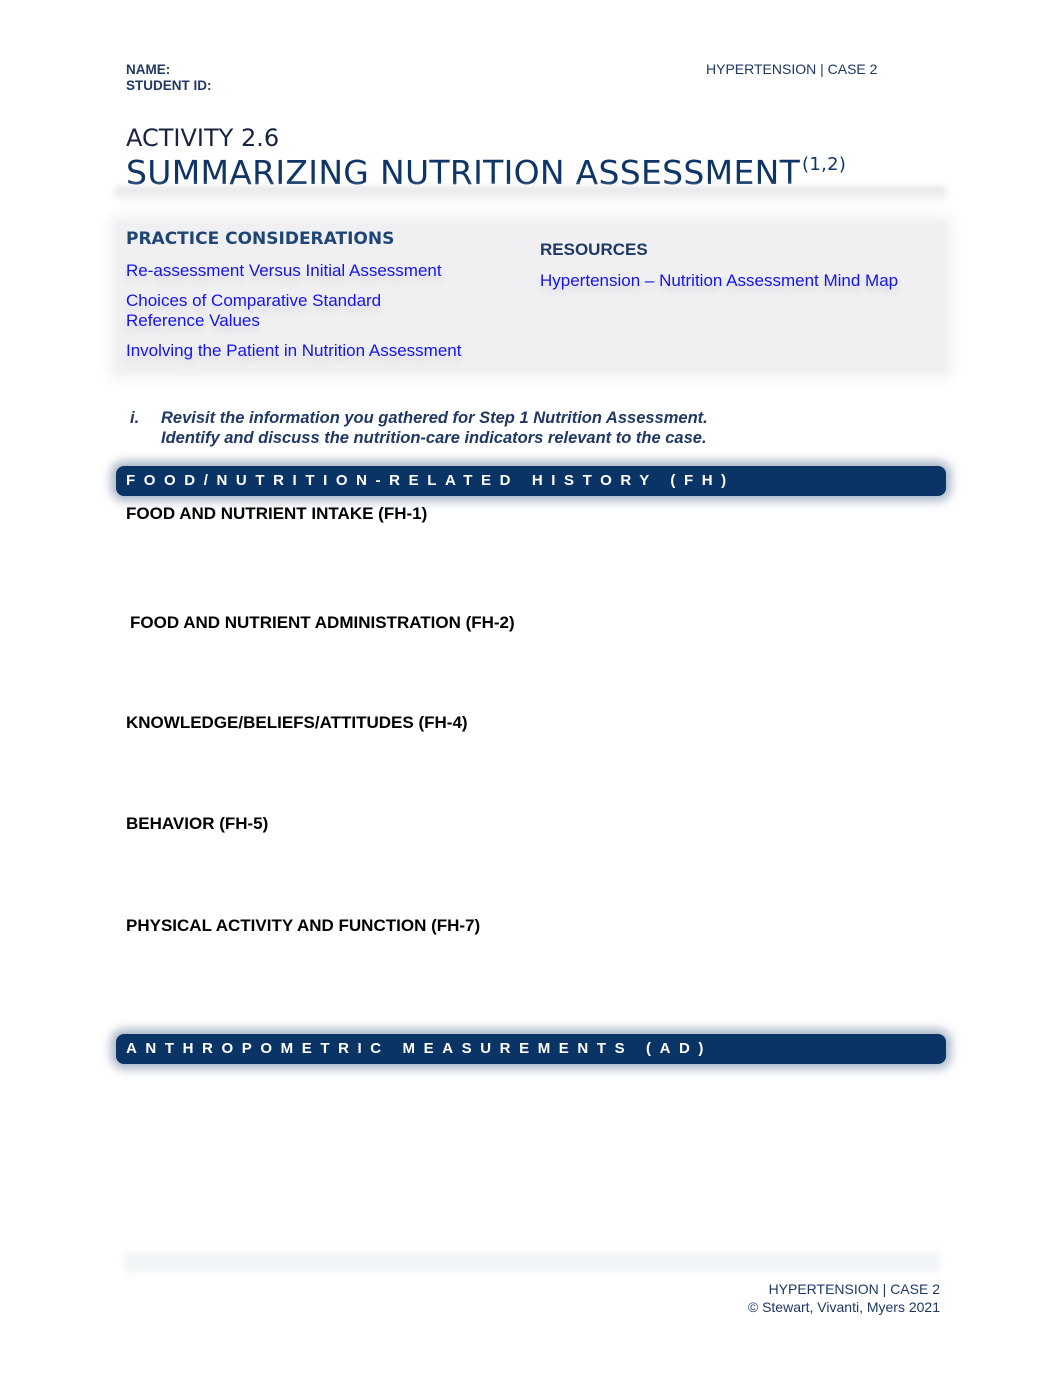 The height and width of the screenshot is (1377, 1062). Describe the element at coordinates (532, 1262) in the screenshot. I see `footer-divider-shadow` at that location.